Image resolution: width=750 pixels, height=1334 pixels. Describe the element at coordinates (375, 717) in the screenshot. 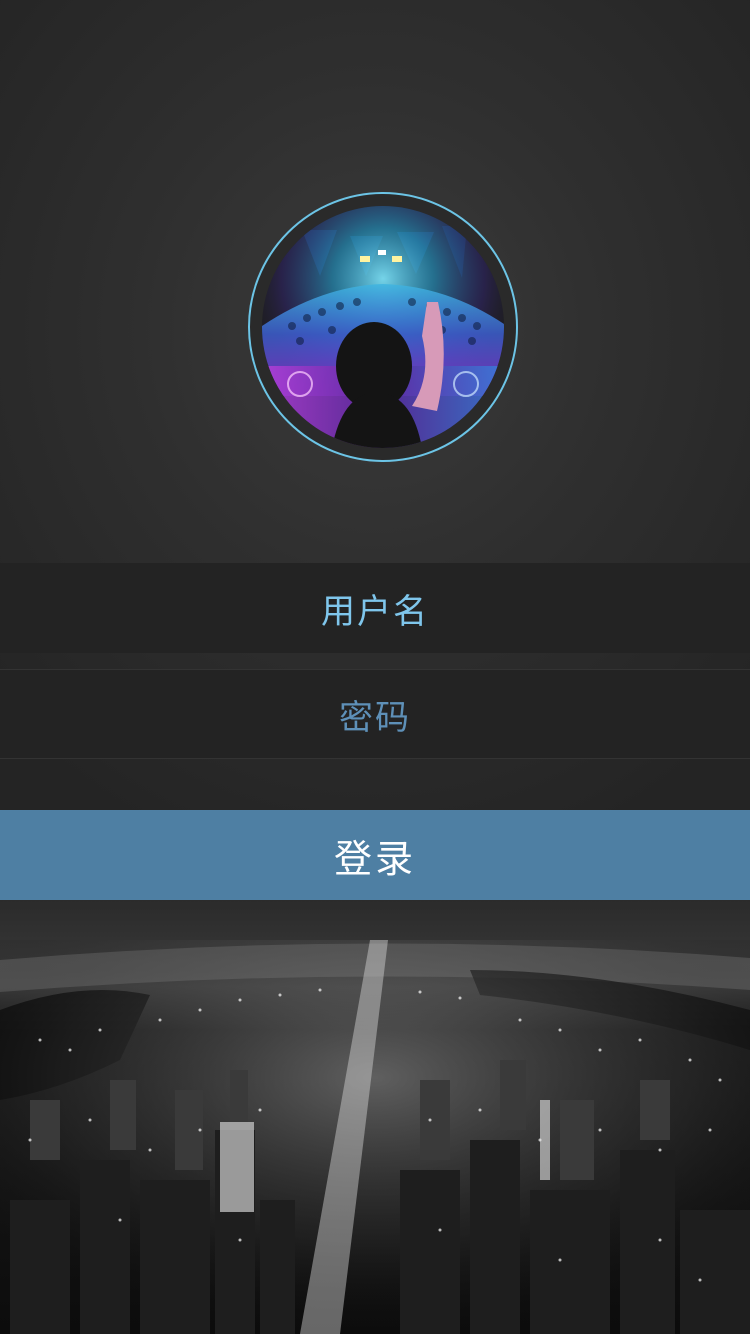

I see `password-placeholder: 密码` at that location.